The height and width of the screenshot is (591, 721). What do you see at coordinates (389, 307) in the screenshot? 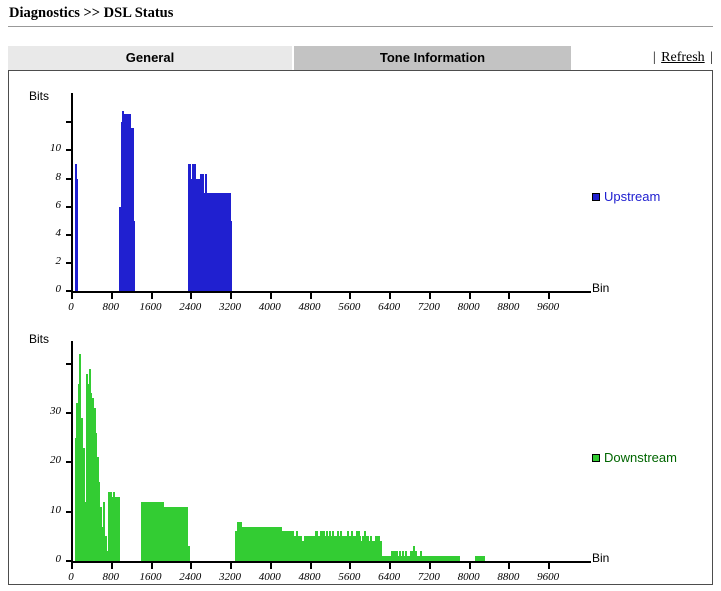
I see `upstream-x-tick-label: 6400` at bounding box center [389, 307].